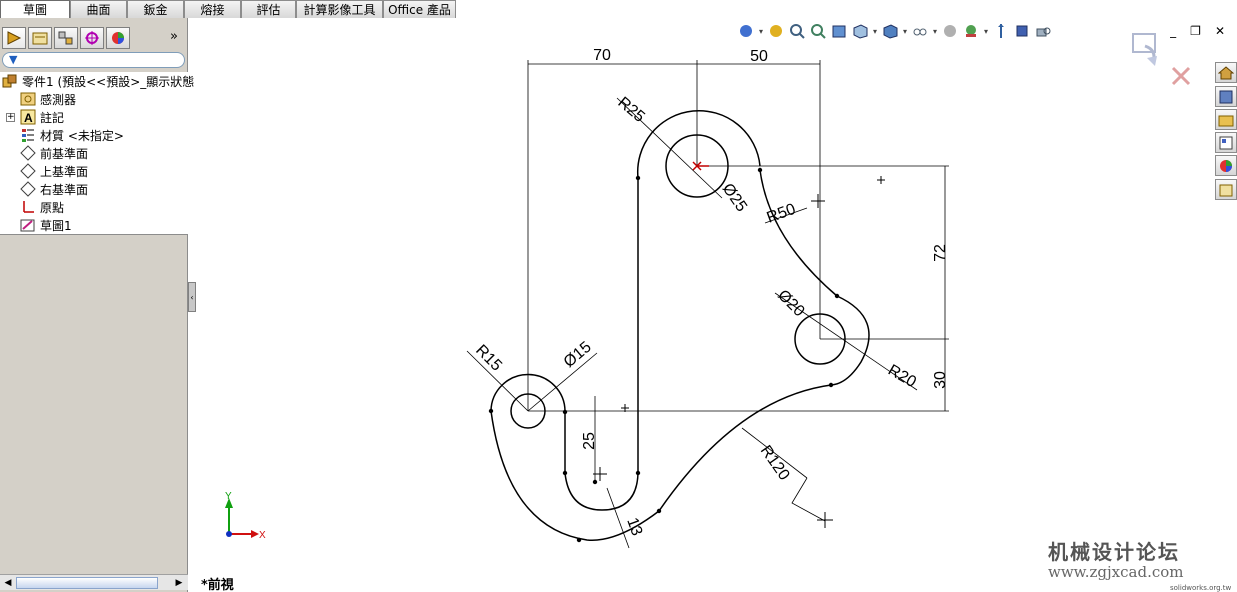 This screenshot has width=1237, height=592. I want to click on tab-sheet-metal: 鈑金, so click(155, 9).